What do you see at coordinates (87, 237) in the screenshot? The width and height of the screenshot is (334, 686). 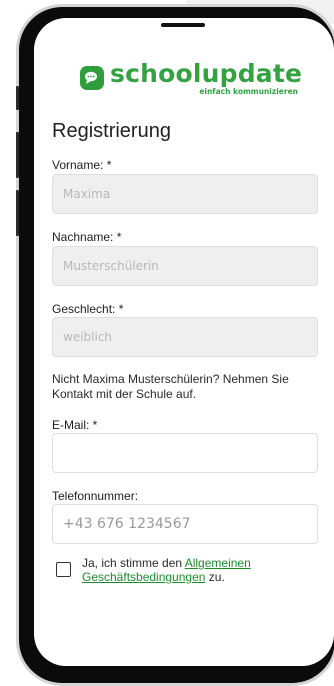 I see `last-name-label: Nachname: *` at bounding box center [87, 237].